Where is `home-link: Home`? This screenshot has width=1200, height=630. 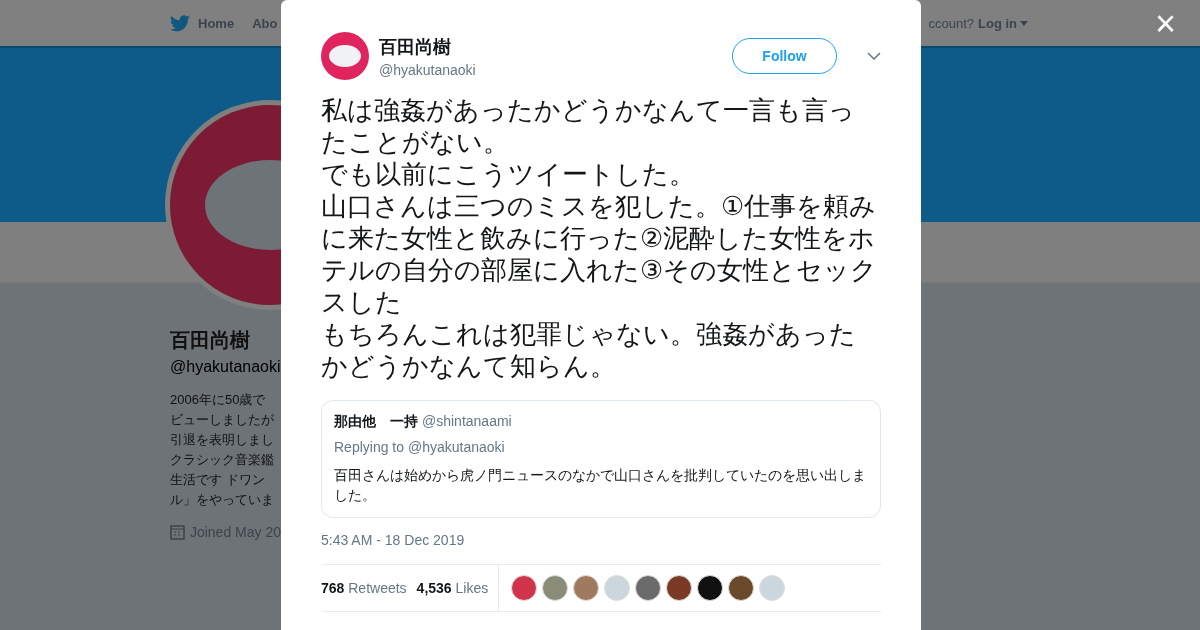 home-link: Home is located at coordinates (202, 23).